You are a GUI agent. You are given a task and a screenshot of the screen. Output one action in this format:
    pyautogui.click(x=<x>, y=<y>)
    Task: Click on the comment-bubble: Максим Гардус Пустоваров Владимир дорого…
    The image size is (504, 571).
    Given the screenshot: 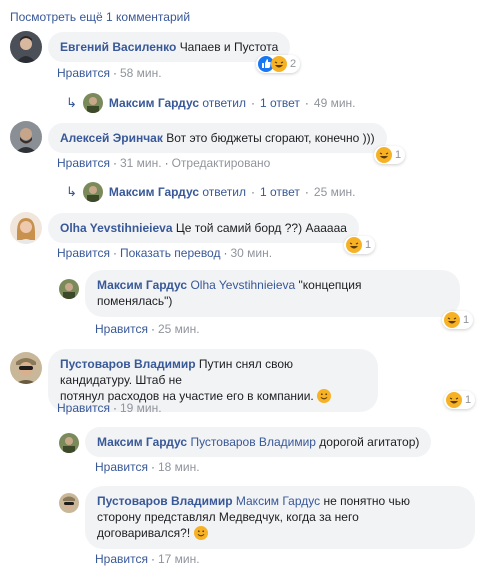 What is the action you would take?
    pyautogui.click(x=258, y=442)
    